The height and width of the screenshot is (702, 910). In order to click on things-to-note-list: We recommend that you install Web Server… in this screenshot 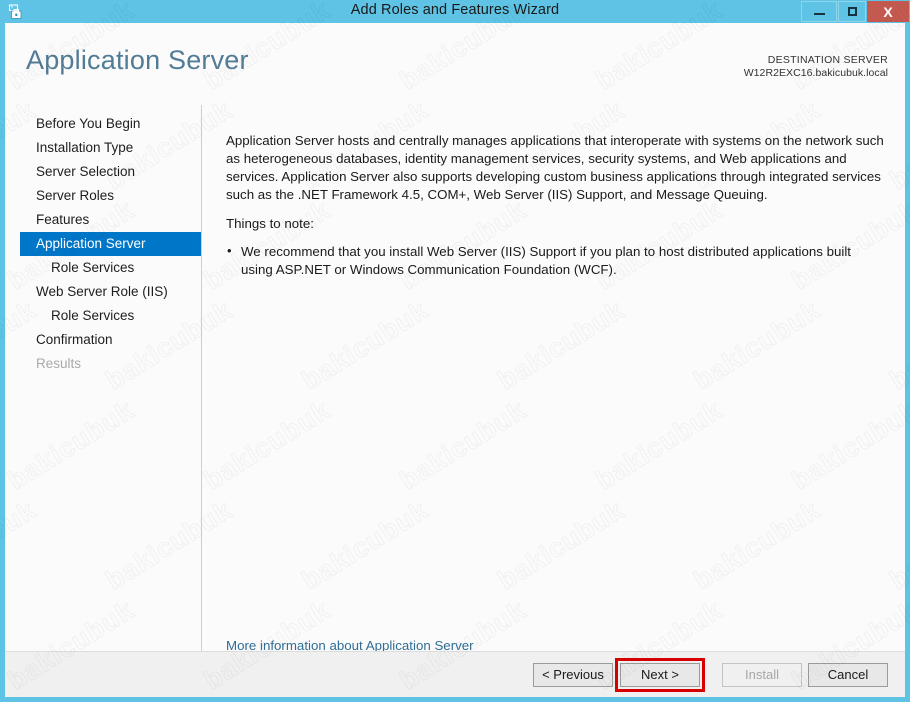, I will do `click(556, 260)`.